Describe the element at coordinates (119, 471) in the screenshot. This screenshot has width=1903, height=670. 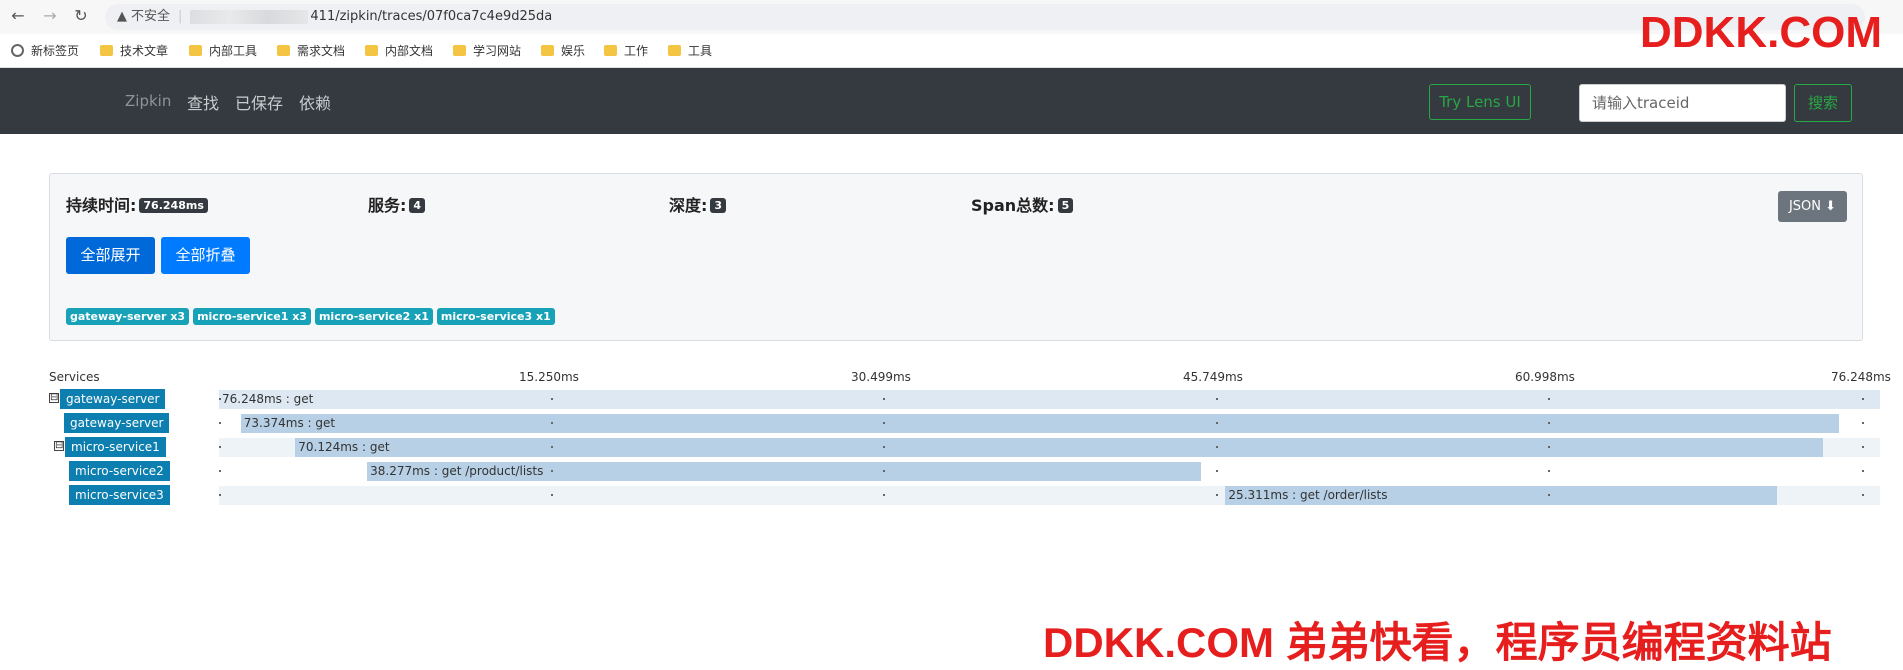
I see `span-service-name: micro-service2` at that location.